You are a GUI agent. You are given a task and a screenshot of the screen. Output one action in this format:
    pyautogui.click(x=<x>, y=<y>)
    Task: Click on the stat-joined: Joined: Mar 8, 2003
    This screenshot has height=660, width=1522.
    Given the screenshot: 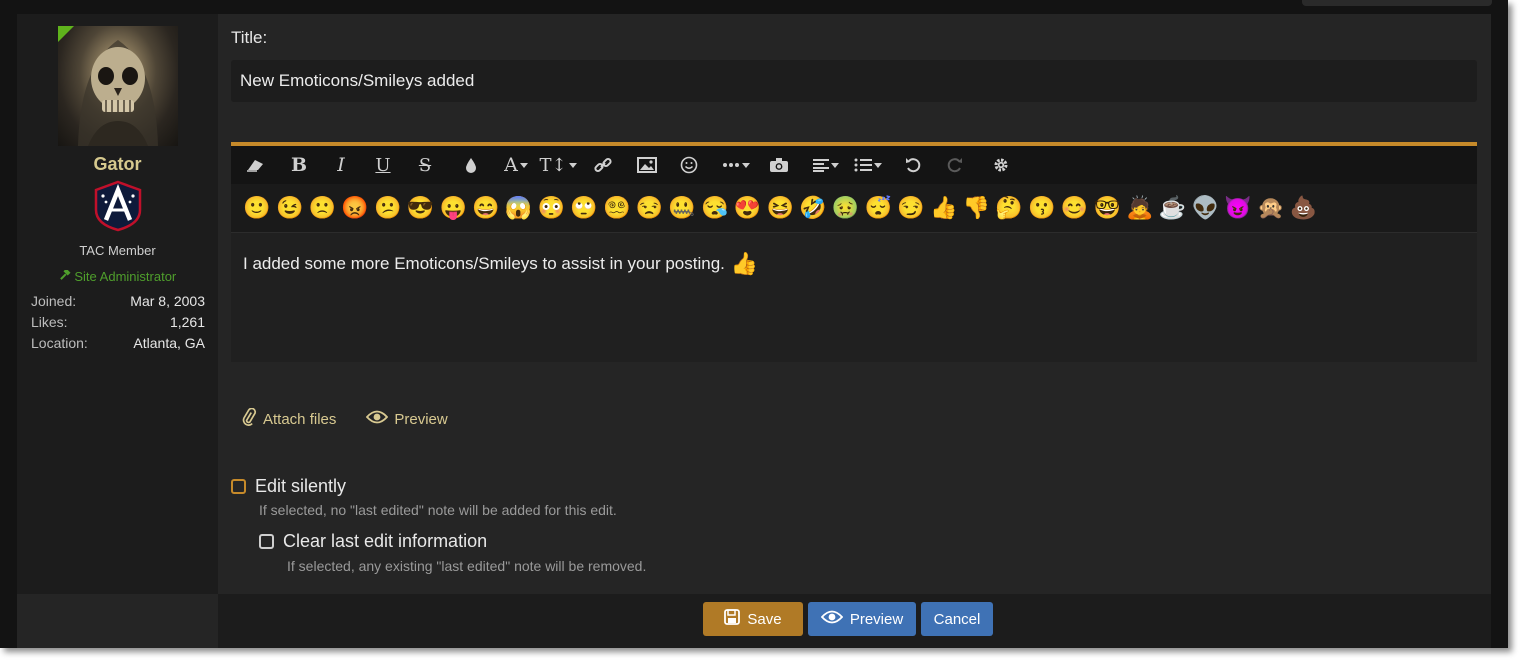 What is the action you would take?
    pyautogui.click(x=118, y=303)
    